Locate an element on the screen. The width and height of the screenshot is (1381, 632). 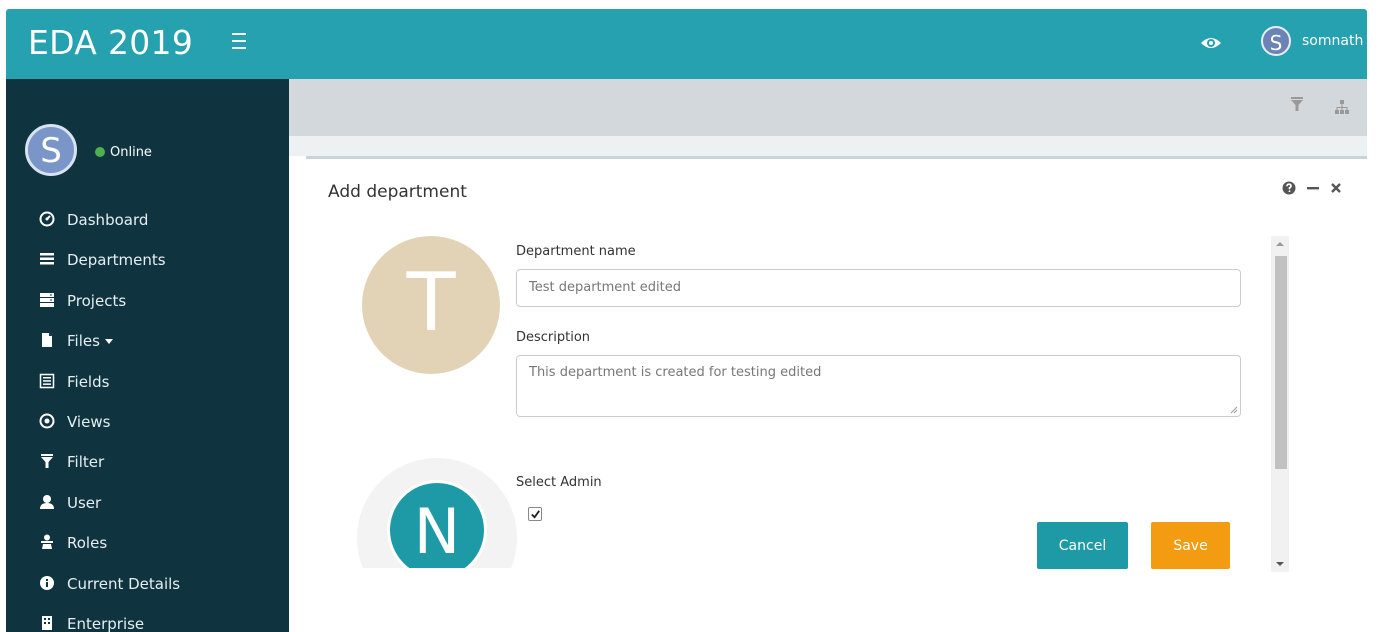
resize-grip-icon is located at coordinates (1234, 410).